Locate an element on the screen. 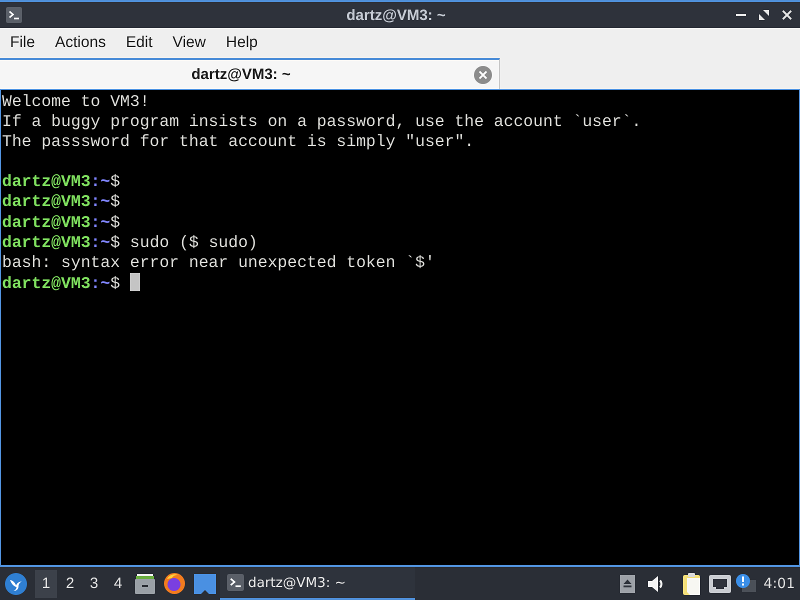 The height and width of the screenshot is (600, 800). workspace-button: 3 is located at coordinates (94, 584).